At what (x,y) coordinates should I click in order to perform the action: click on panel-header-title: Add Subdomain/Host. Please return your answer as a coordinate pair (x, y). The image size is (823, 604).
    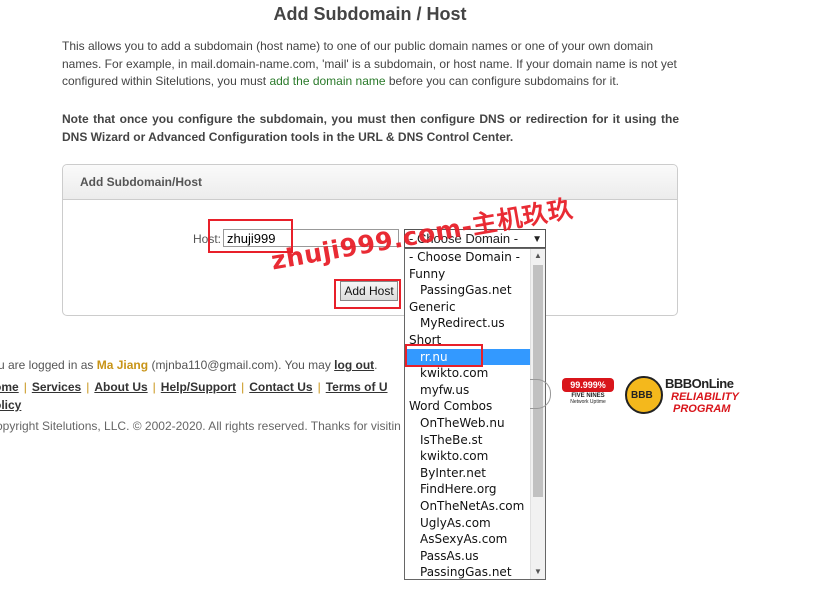
    Looking at the image, I should click on (141, 182).